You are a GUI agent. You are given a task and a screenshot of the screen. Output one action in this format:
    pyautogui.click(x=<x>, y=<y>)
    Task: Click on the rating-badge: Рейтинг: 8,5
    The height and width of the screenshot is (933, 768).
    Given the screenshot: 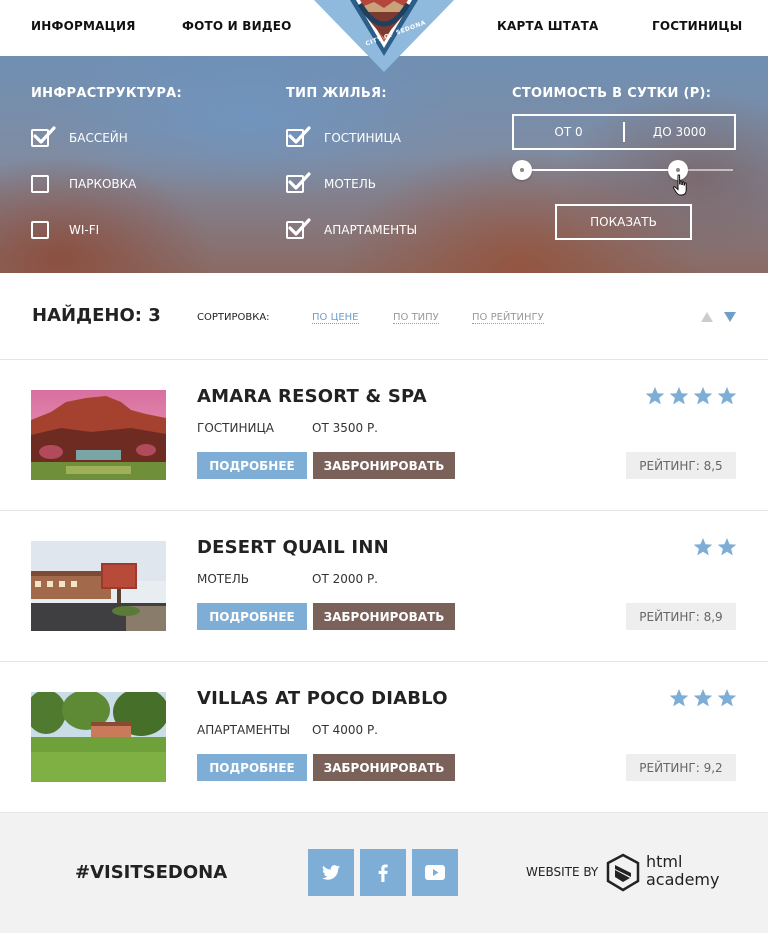 What is the action you would take?
    pyautogui.click(x=681, y=465)
    